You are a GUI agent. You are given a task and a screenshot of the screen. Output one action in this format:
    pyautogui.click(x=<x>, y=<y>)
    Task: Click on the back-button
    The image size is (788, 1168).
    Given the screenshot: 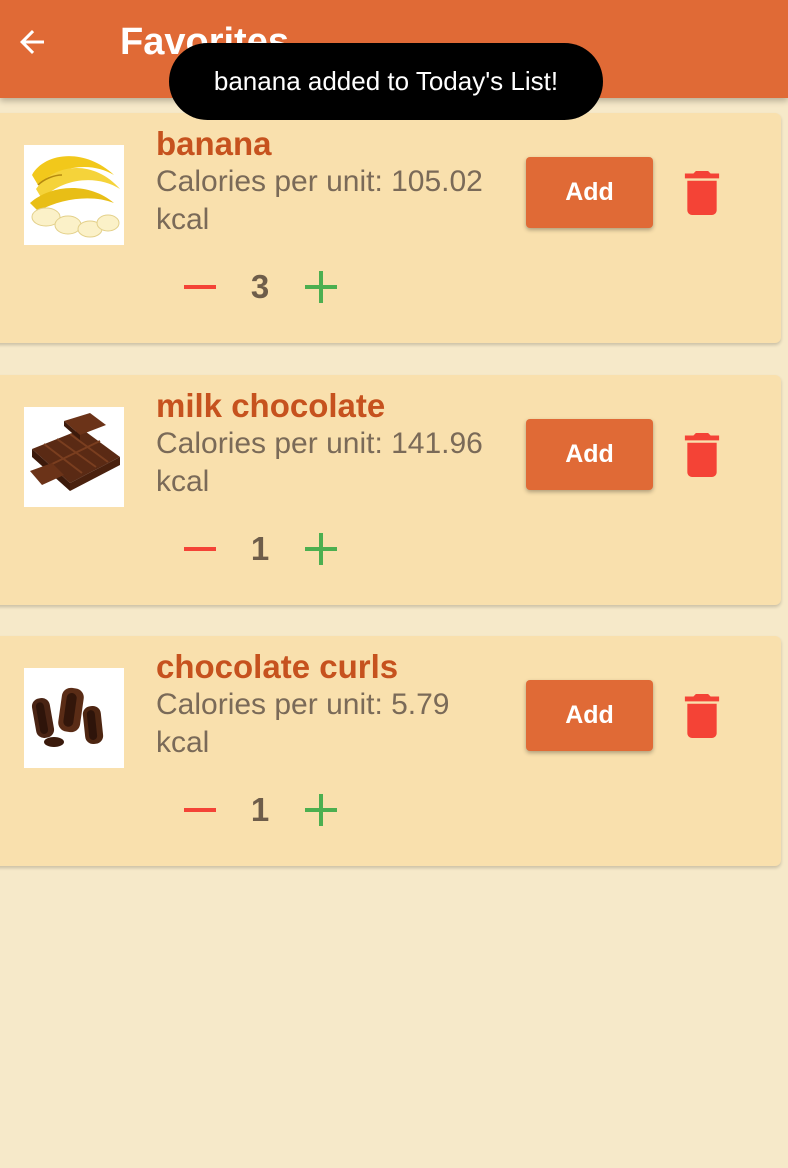 What is the action you would take?
    pyautogui.click(x=32, y=42)
    